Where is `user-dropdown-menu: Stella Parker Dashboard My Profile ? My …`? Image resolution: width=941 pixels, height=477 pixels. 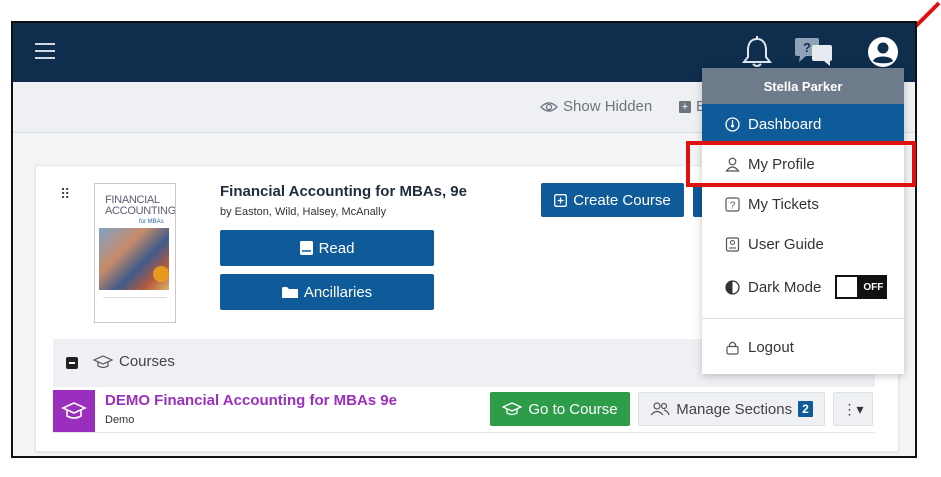
user-dropdown-menu: Stella Parker Dashboard My Profile ? My … is located at coordinates (803, 221).